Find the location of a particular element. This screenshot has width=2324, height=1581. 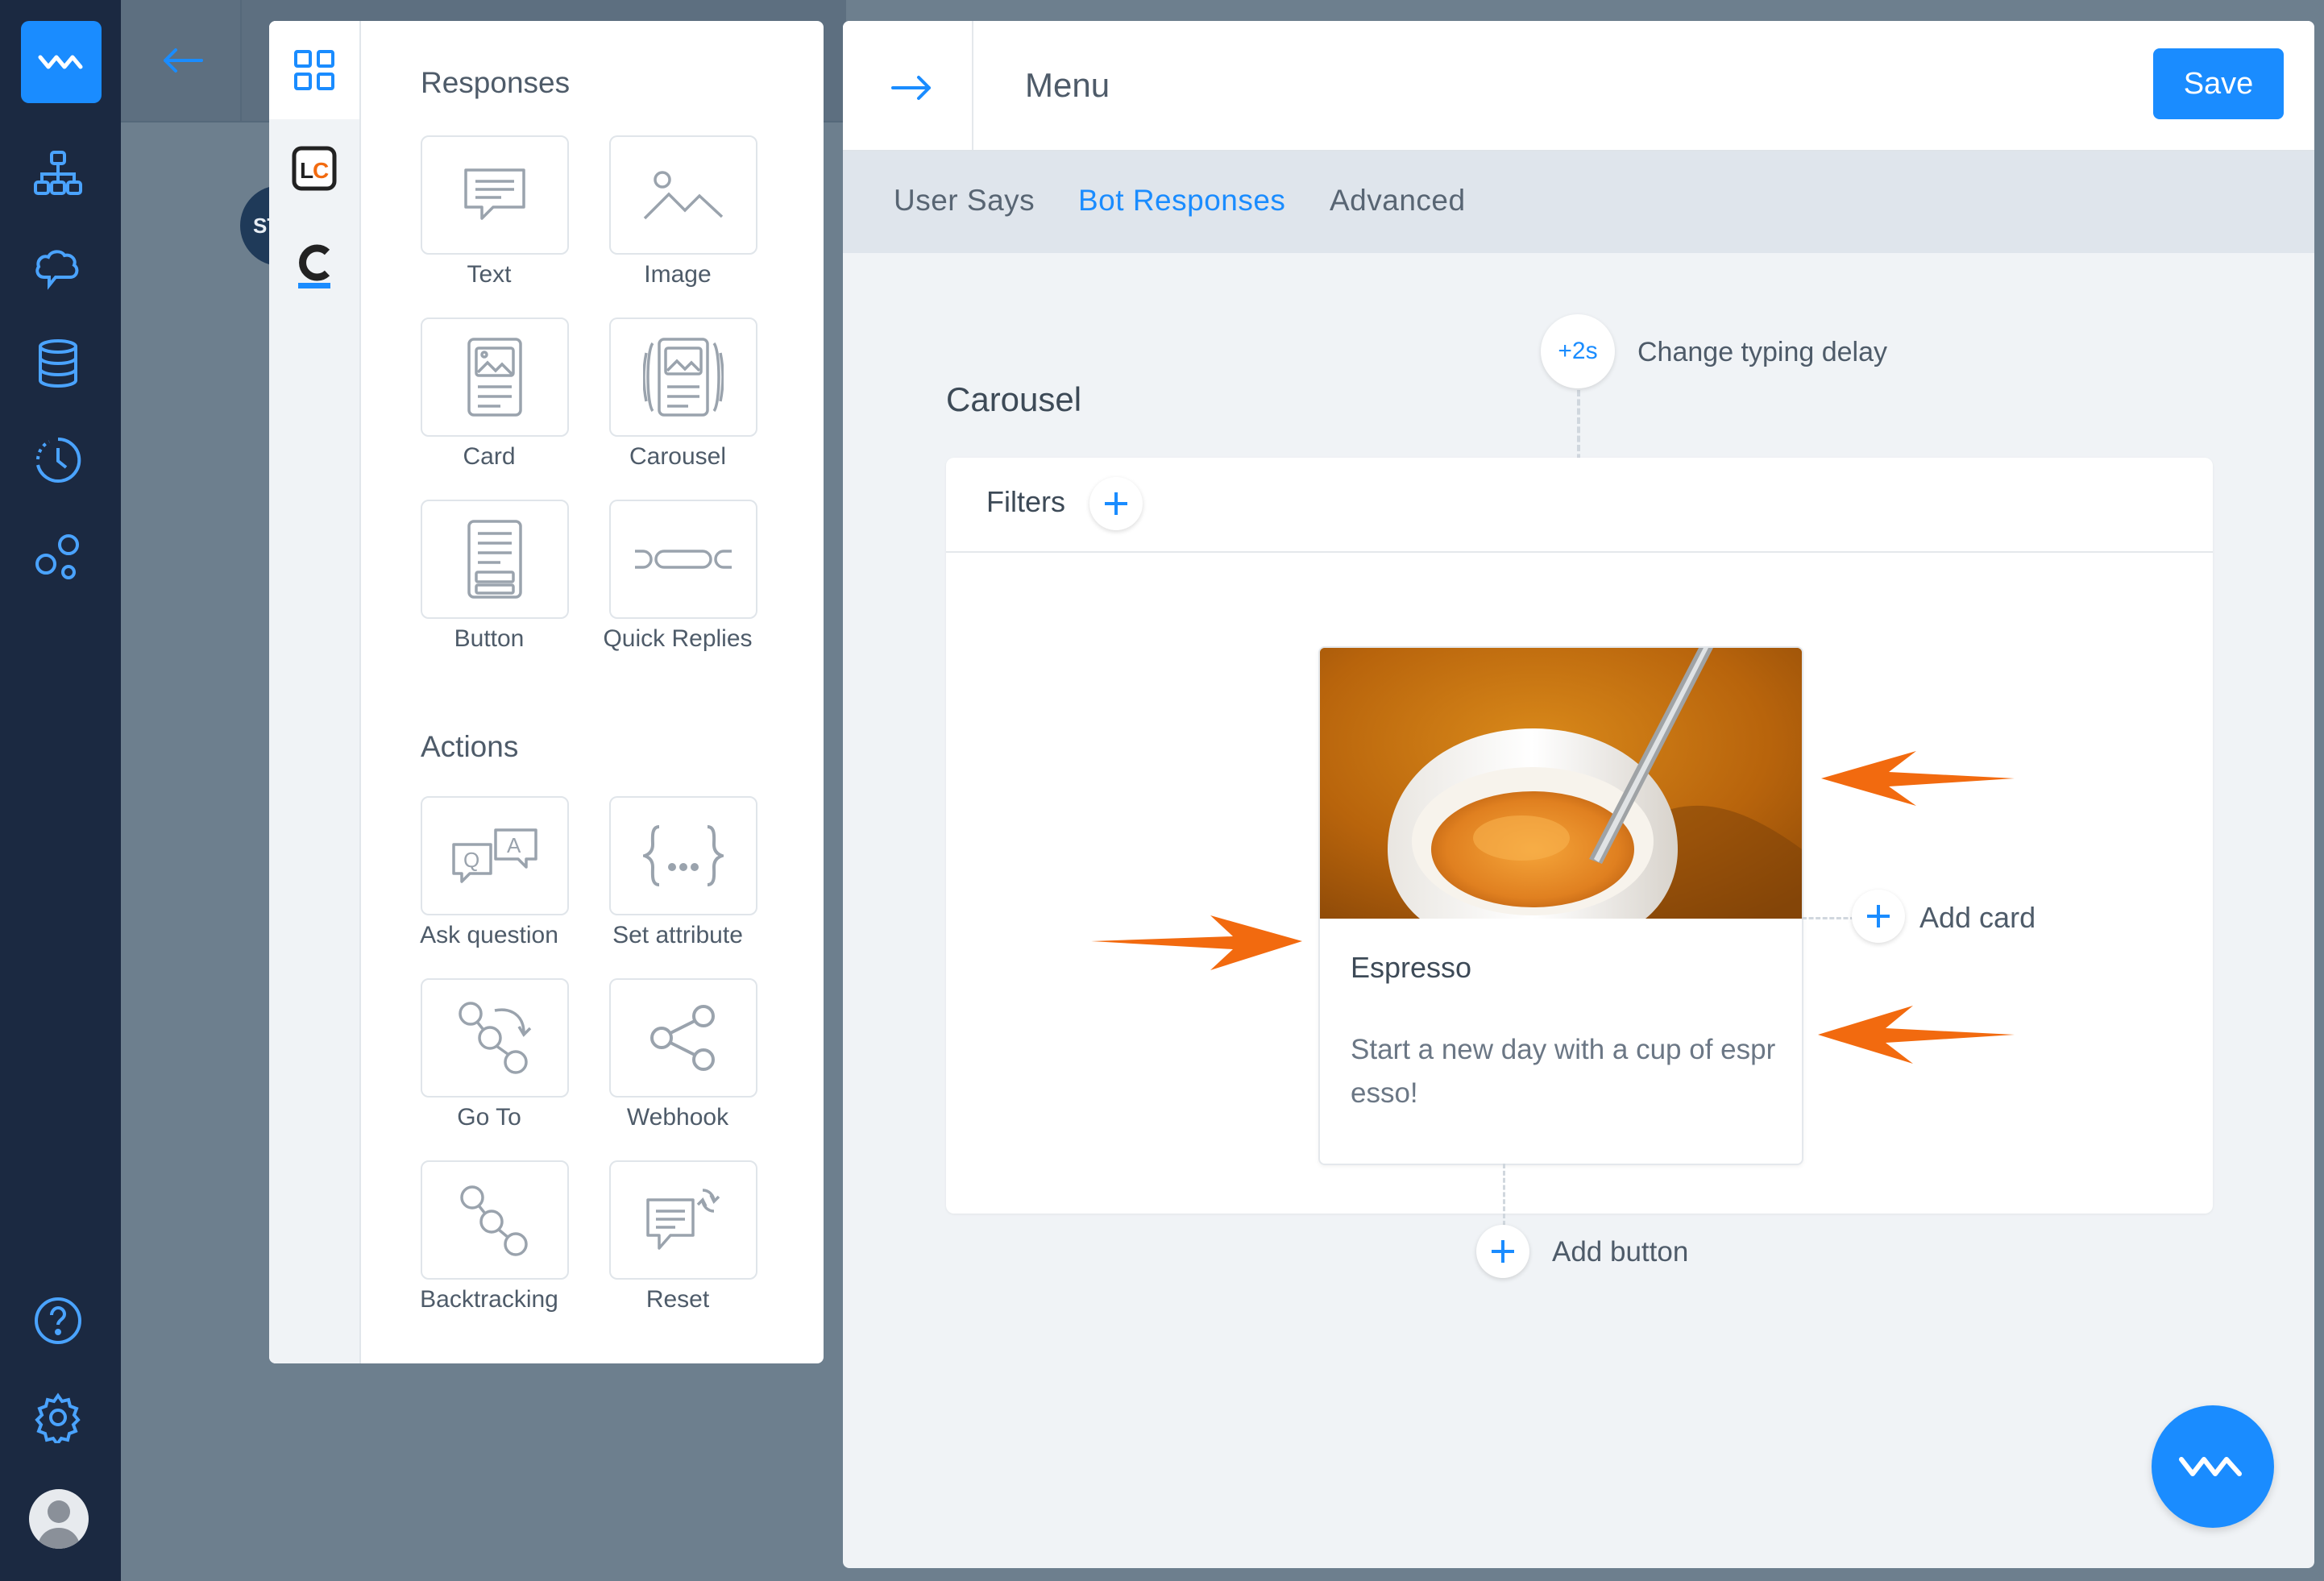

button-tile-label: Button is located at coordinates (490, 638).